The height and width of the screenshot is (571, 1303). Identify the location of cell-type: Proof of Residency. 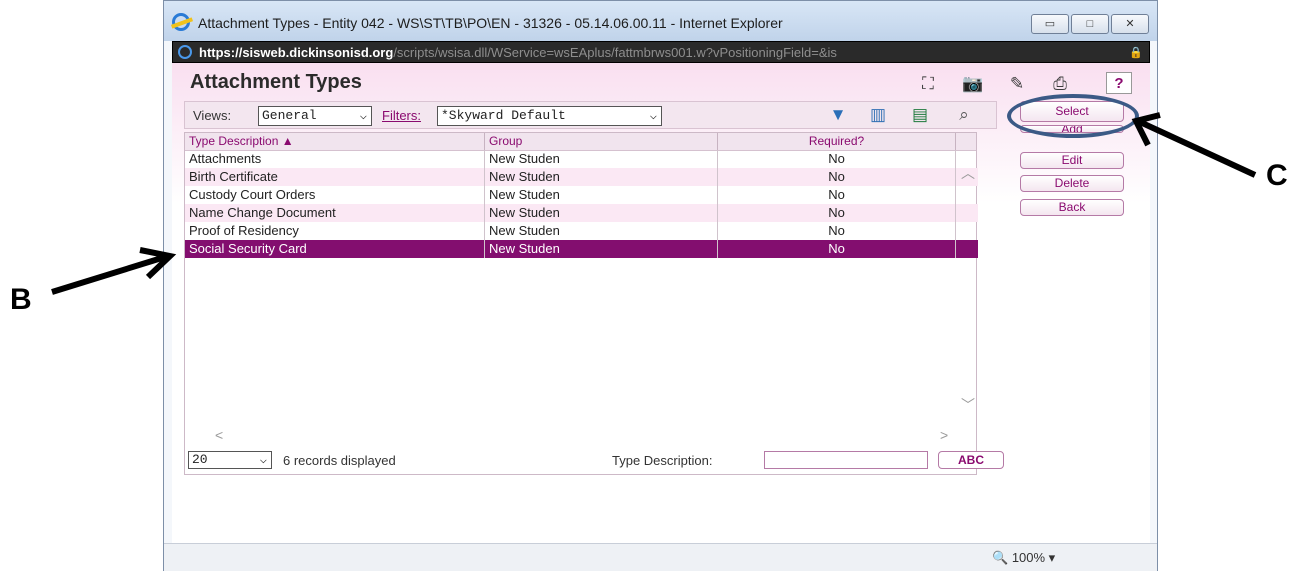
(335, 231).